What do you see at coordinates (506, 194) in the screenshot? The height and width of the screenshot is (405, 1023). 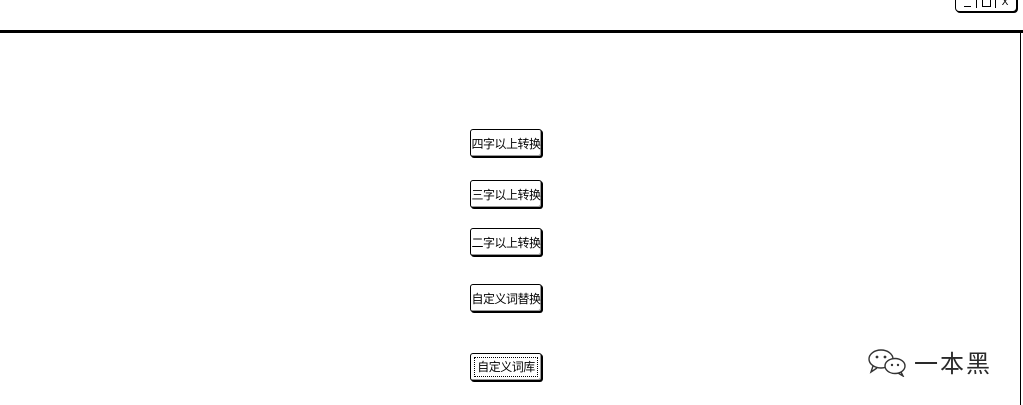 I see `convert-three-plus-button: 三字以上转换` at bounding box center [506, 194].